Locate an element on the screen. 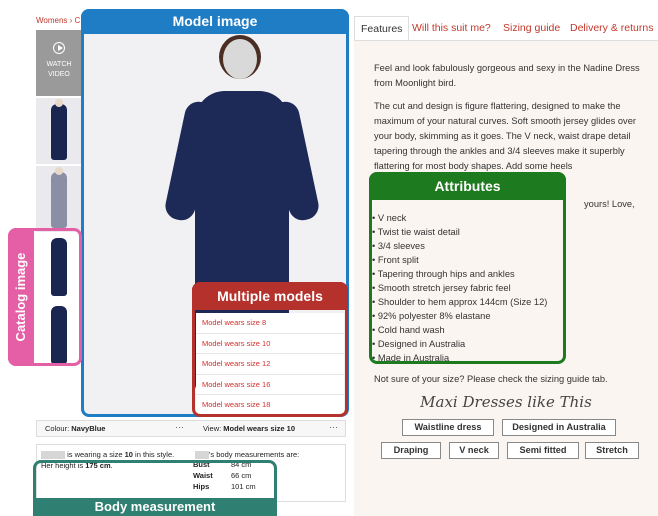  tab-features: Features is located at coordinates (382, 28).